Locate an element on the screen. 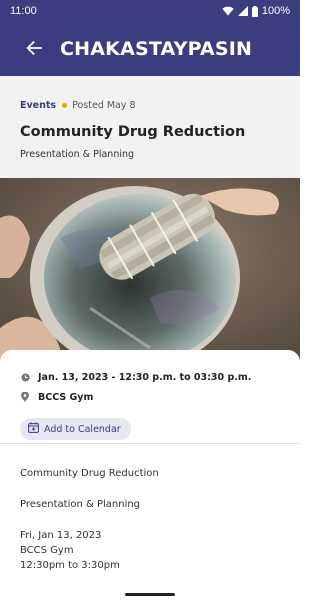 Image resolution: width=320 pixels, height=600 pixels. signal-icon is located at coordinates (242, 11).